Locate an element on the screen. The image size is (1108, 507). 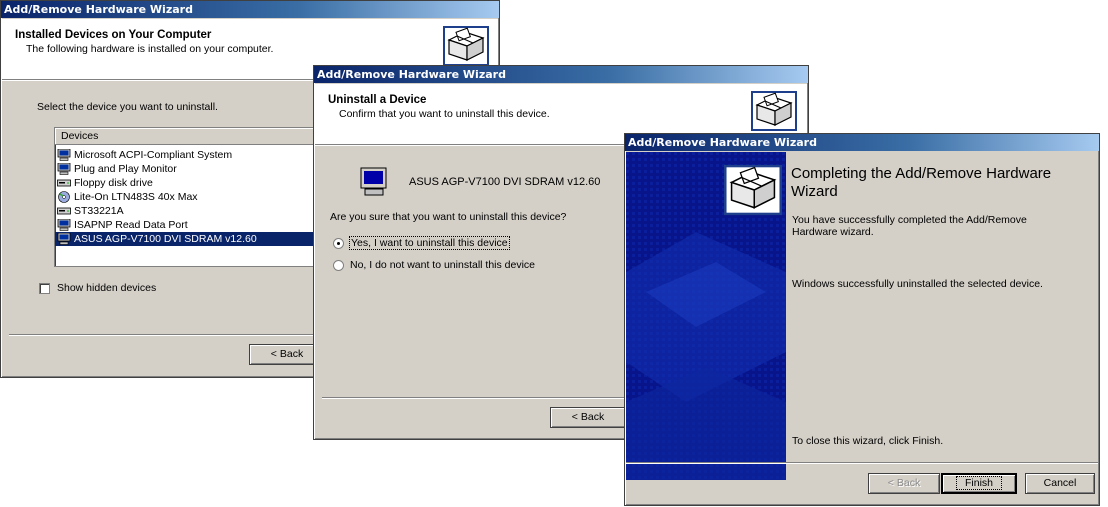
device-label: Plug and Play Monitor is located at coordinates (125, 169).